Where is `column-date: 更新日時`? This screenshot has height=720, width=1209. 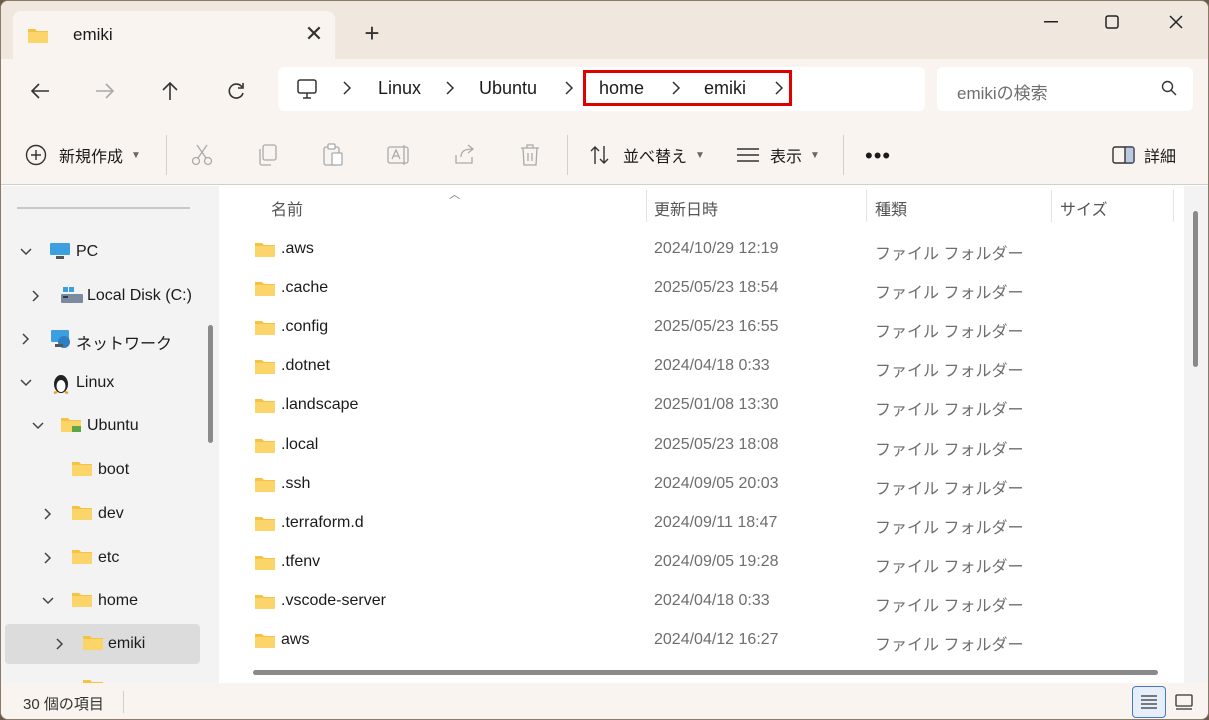 column-date: 更新日時 is located at coordinates (686, 208).